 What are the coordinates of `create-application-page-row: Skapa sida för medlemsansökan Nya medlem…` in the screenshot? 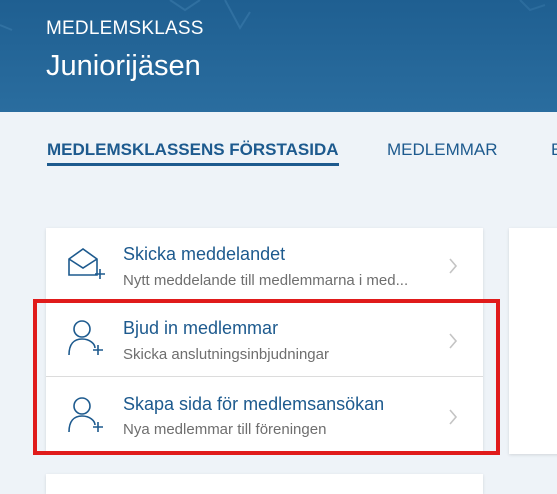 It's located at (264, 414).